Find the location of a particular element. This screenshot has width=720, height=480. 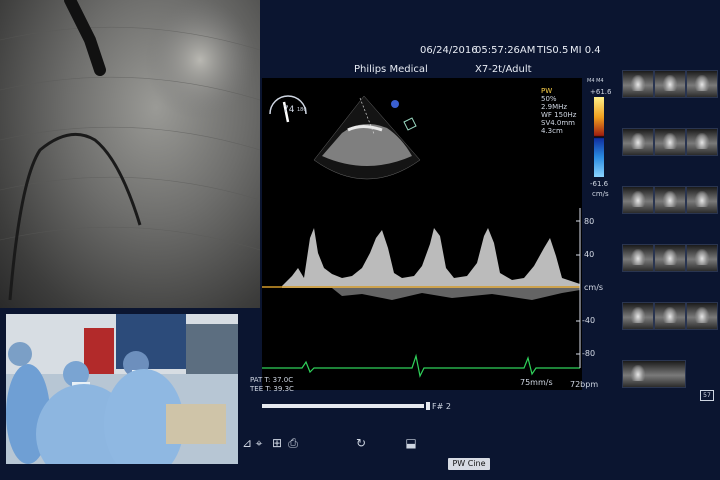

velocity-unit-label: cm/s is located at coordinates (594, 287).